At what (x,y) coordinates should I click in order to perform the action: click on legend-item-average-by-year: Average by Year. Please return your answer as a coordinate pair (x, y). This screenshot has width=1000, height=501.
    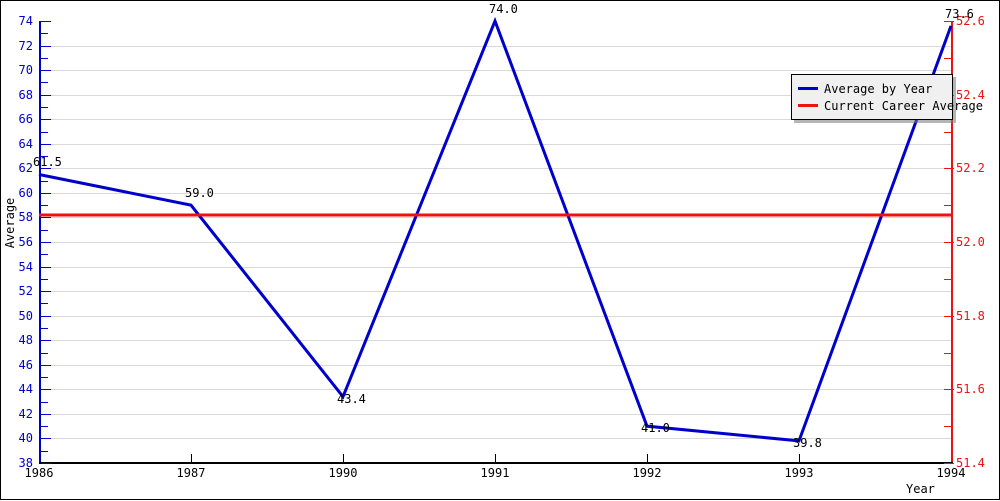
    Looking at the image, I should click on (872, 88).